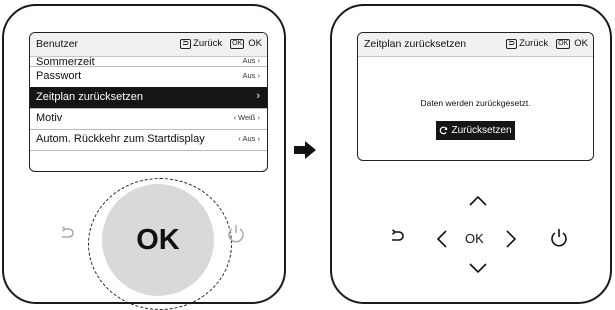 The height and width of the screenshot is (310, 615). Describe the element at coordinates (148, 77) in the screenshot. I see `menu-item-passwort: Passwort Aus ›` at that location.